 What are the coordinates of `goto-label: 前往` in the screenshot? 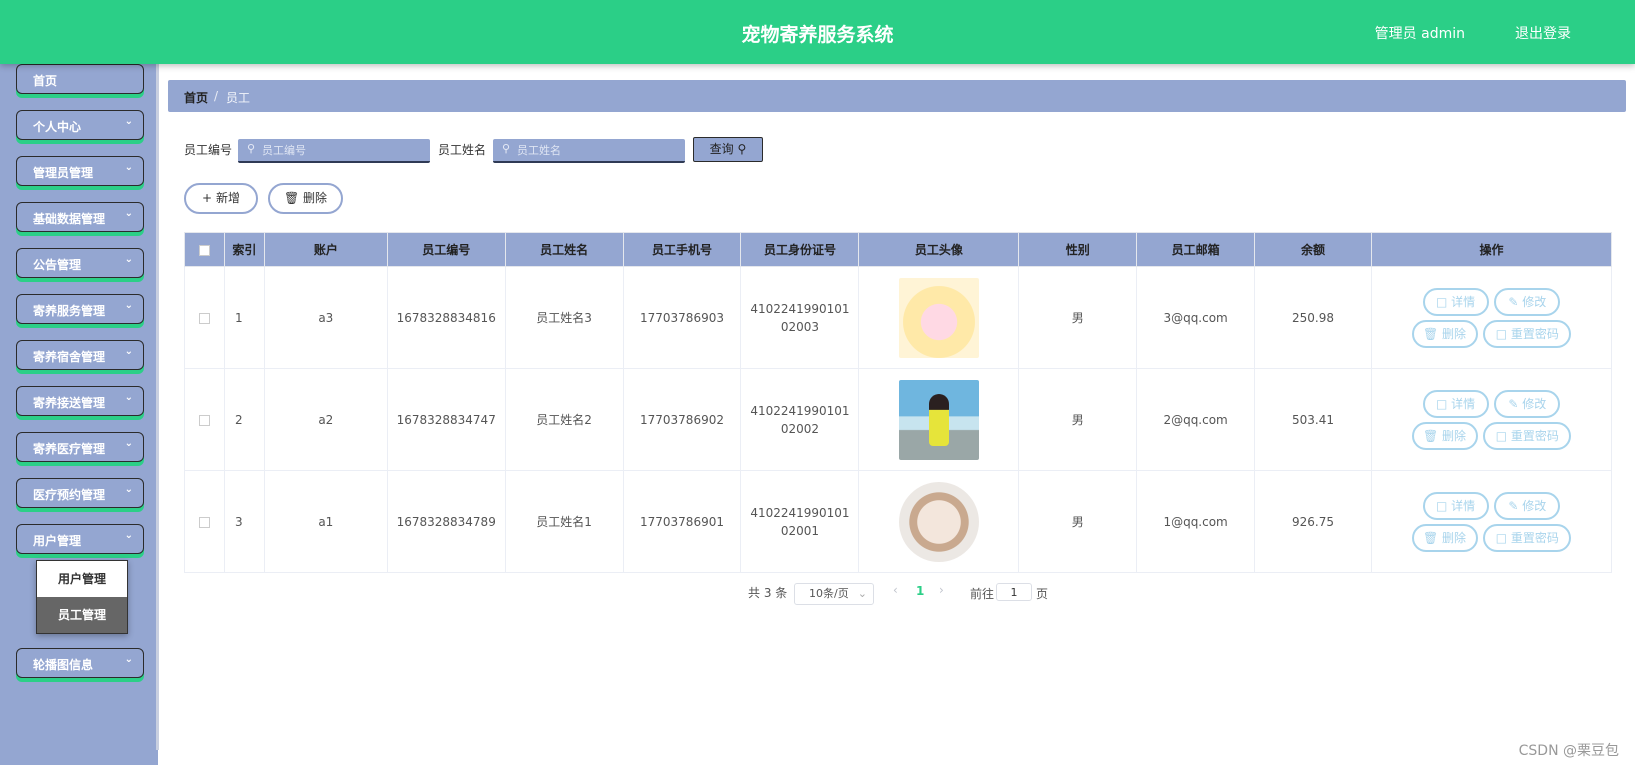 It's located at (982, 594).